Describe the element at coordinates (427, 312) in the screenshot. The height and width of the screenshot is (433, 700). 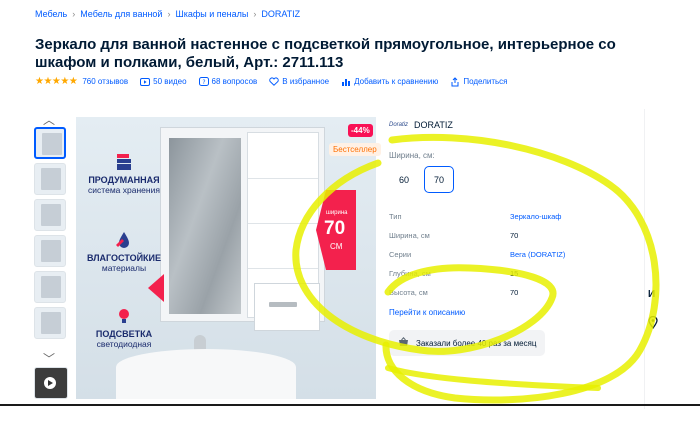
I see `go-to-description-link: Перейти к описанию` at that location.